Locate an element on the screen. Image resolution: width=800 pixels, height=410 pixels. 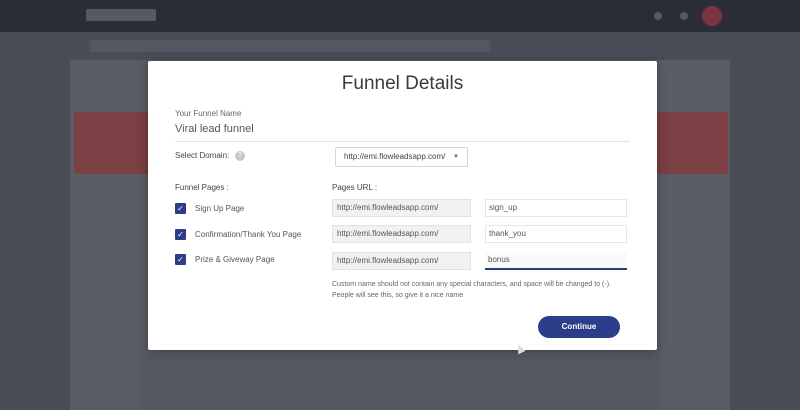
pages-url-label: Pages URL : is located at coordinates (355, 187).